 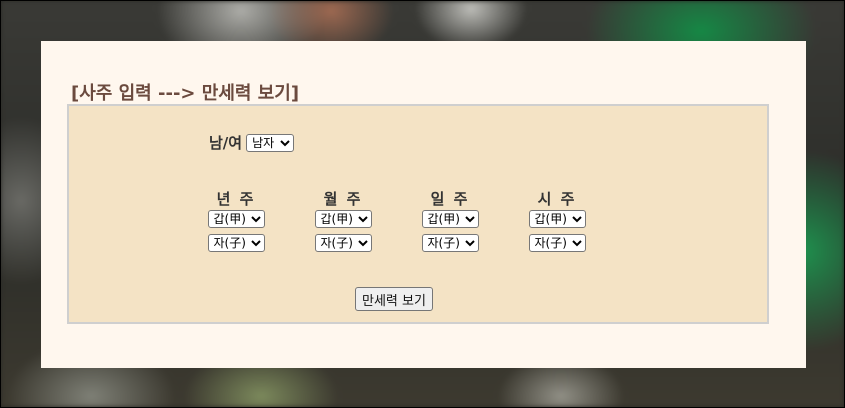 What do you see at coordinates (270, 142) in the screenshot?
I see `gender-select: 남자` at bounding box center [270, 142].